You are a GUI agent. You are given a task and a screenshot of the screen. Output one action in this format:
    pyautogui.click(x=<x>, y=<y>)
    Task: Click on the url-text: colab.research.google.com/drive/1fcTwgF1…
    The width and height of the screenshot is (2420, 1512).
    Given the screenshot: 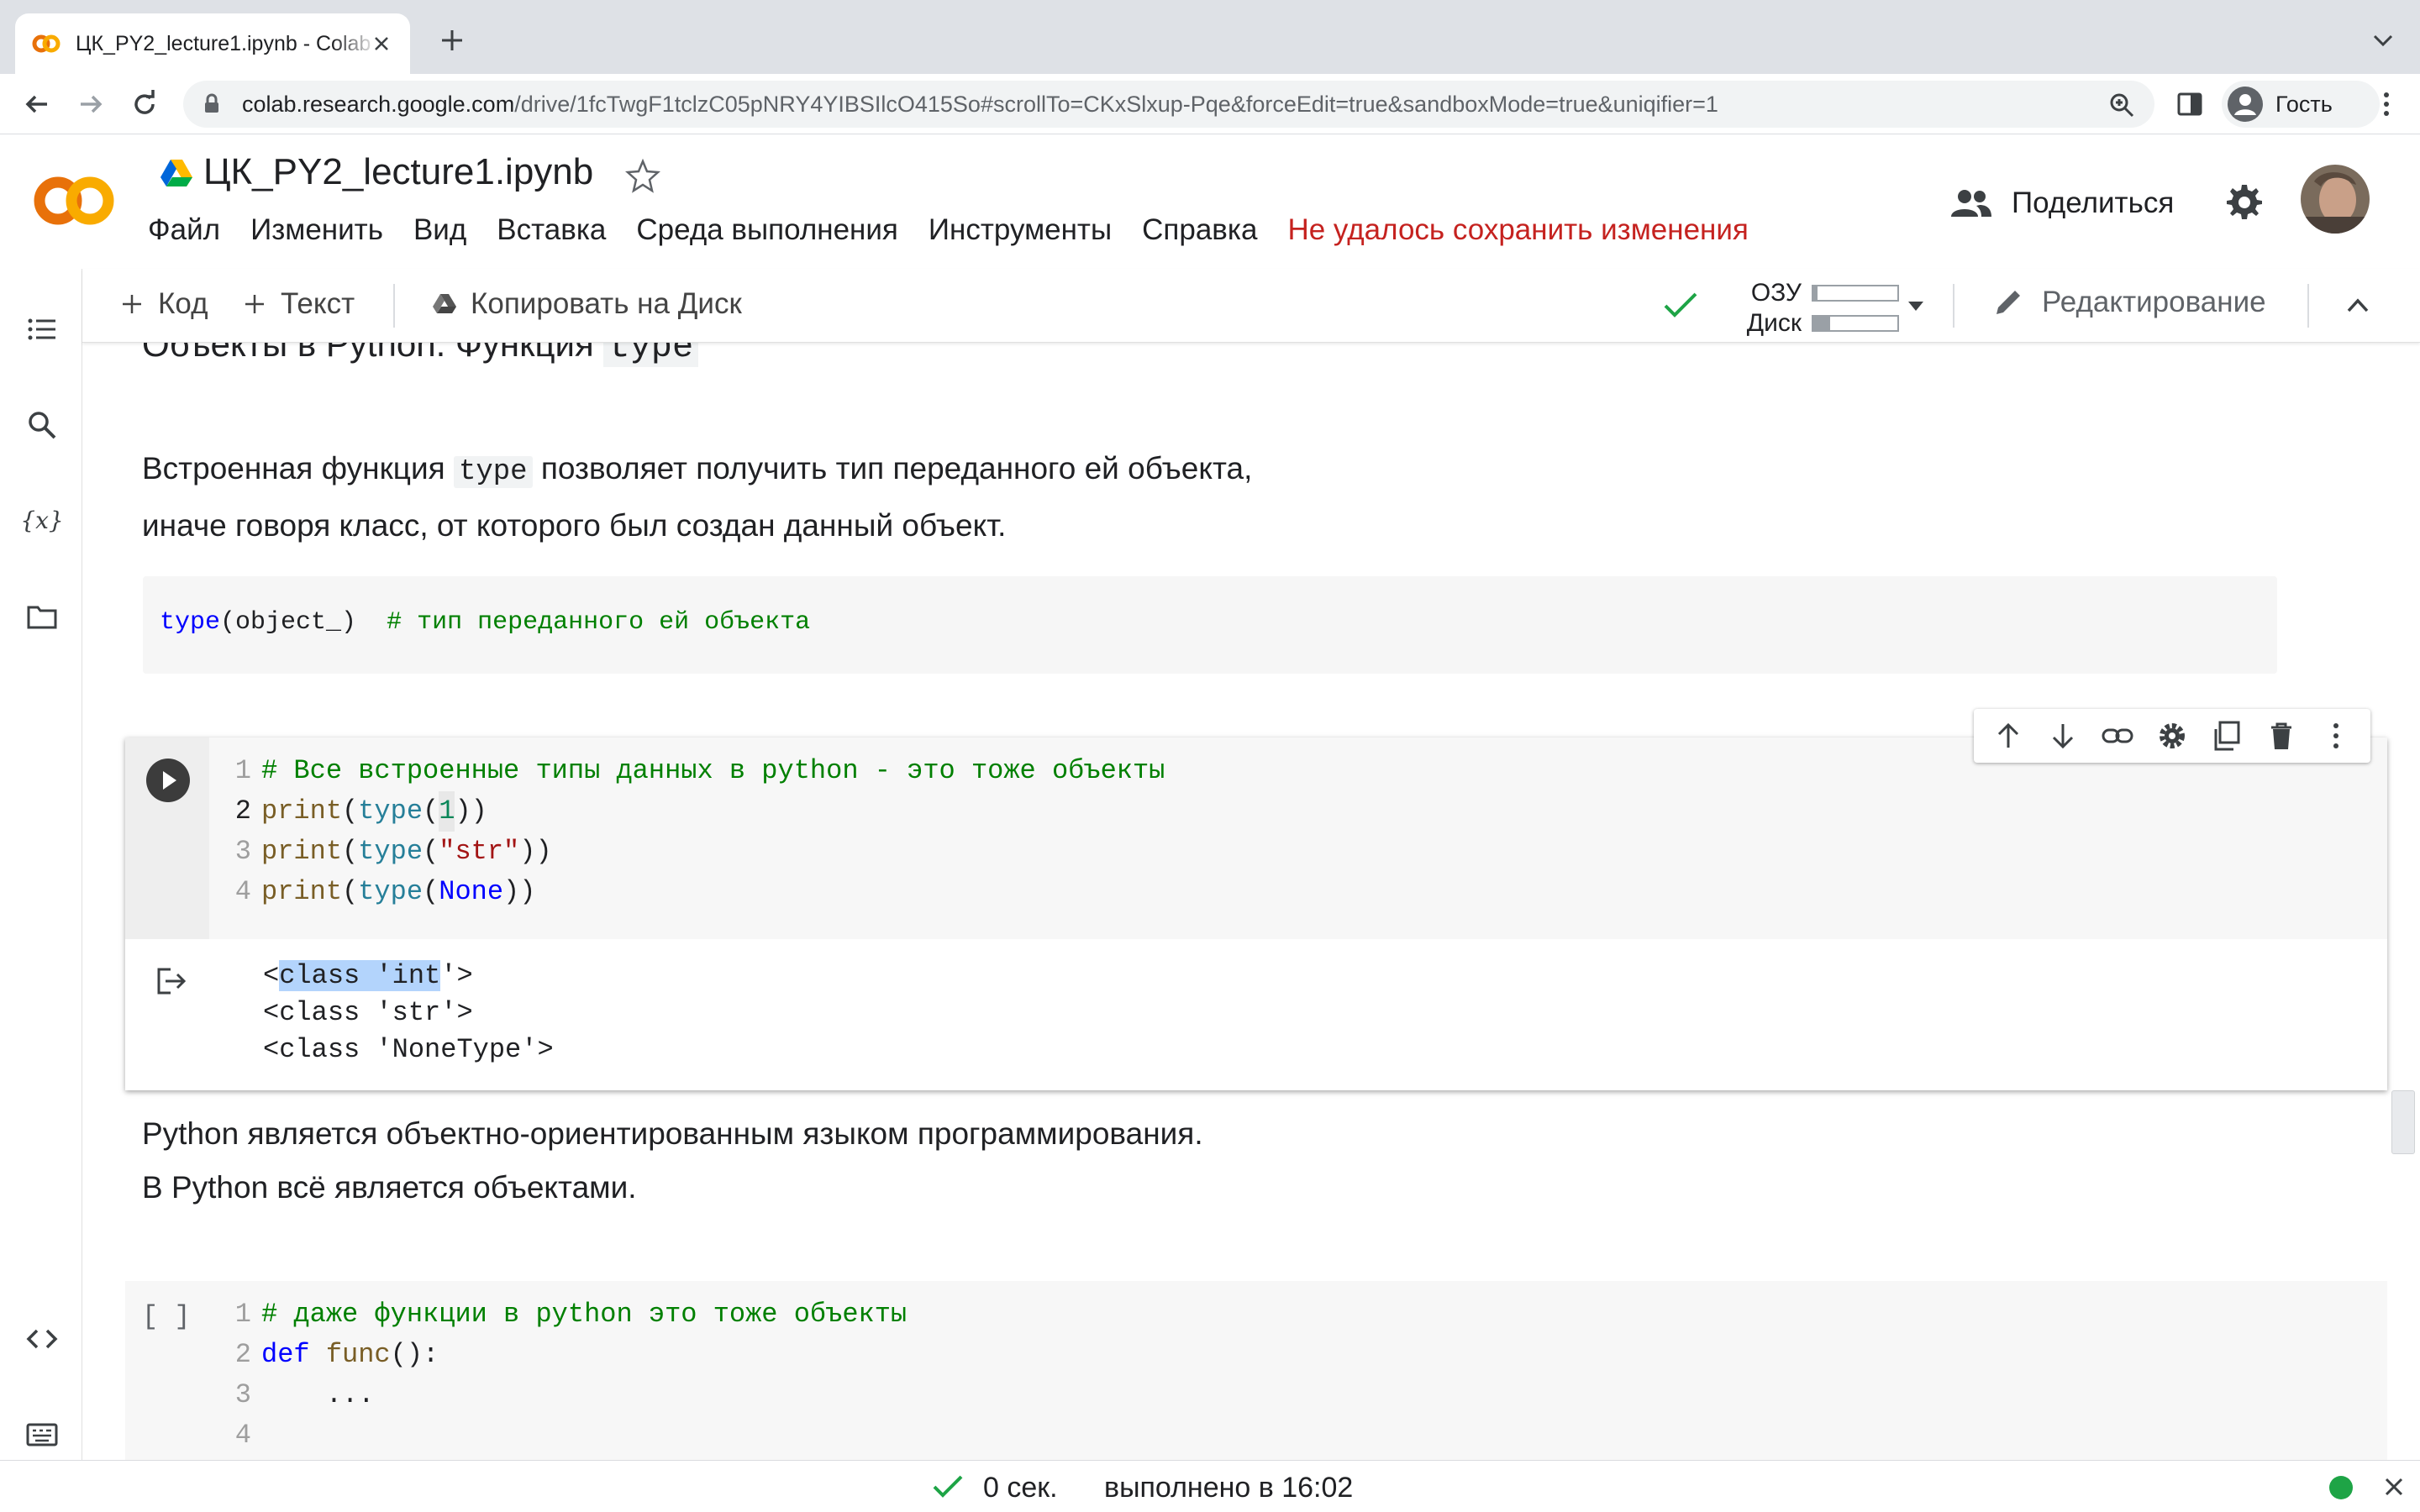 What is the action you would take?
    pyautogui.click(x=980, y=104)
    